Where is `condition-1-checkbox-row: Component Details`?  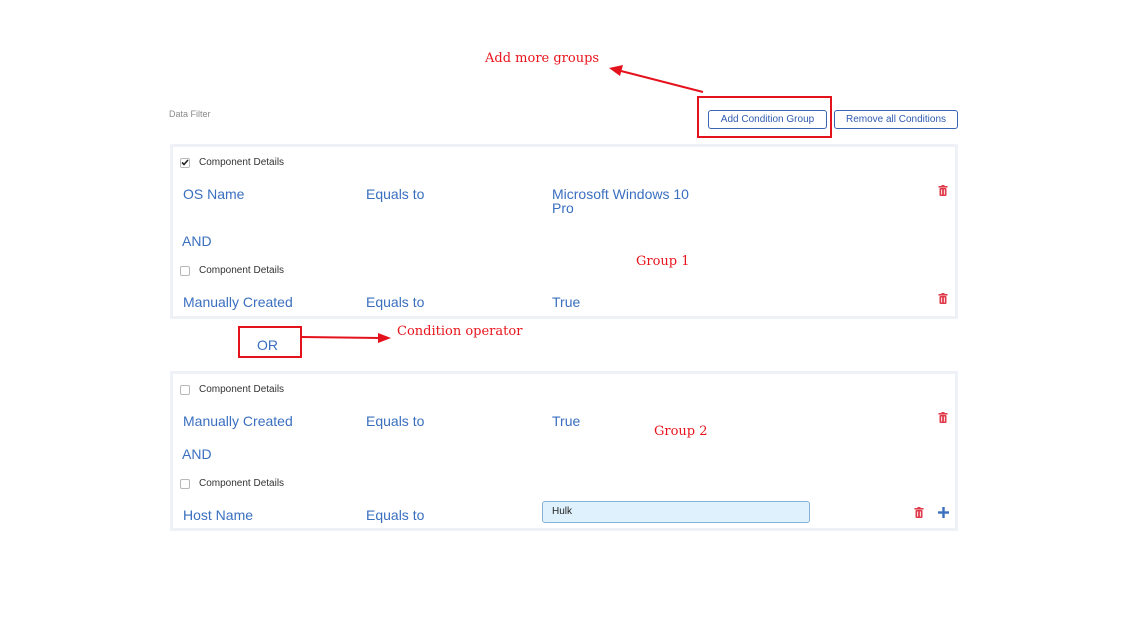 condition-1-checkbox-row: Component Details is located at coordinates (232, 162).